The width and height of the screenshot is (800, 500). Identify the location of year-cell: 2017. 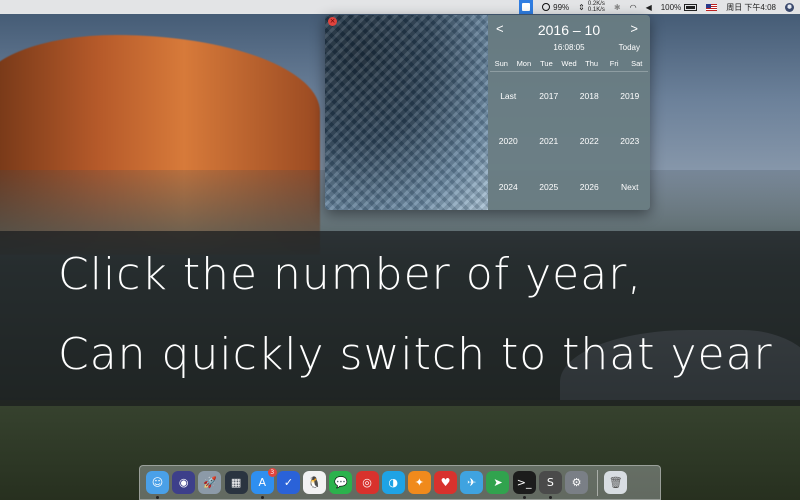
(549, 96).